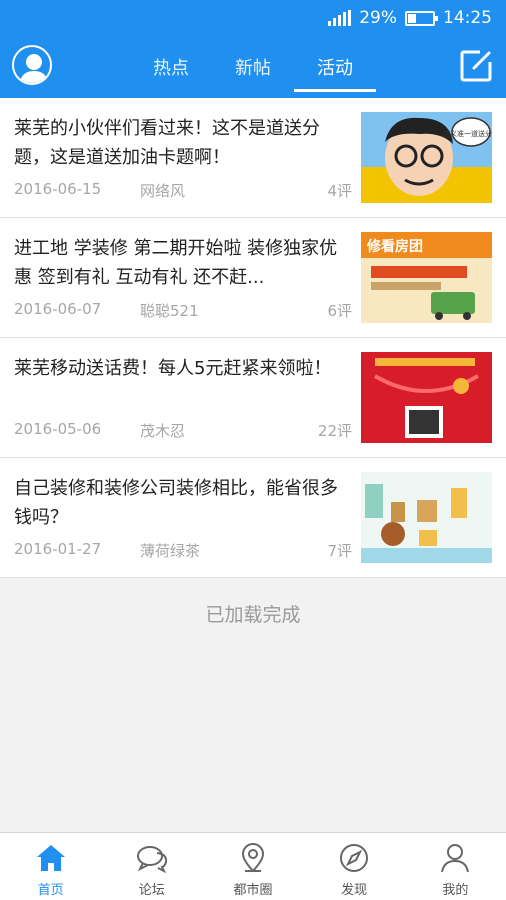  I want to click on post-item: 自己装修和装修公司装修相比，能省很多钱吗？ 2016-01-27 薄荷绿茶 7评, so click(253, 518).